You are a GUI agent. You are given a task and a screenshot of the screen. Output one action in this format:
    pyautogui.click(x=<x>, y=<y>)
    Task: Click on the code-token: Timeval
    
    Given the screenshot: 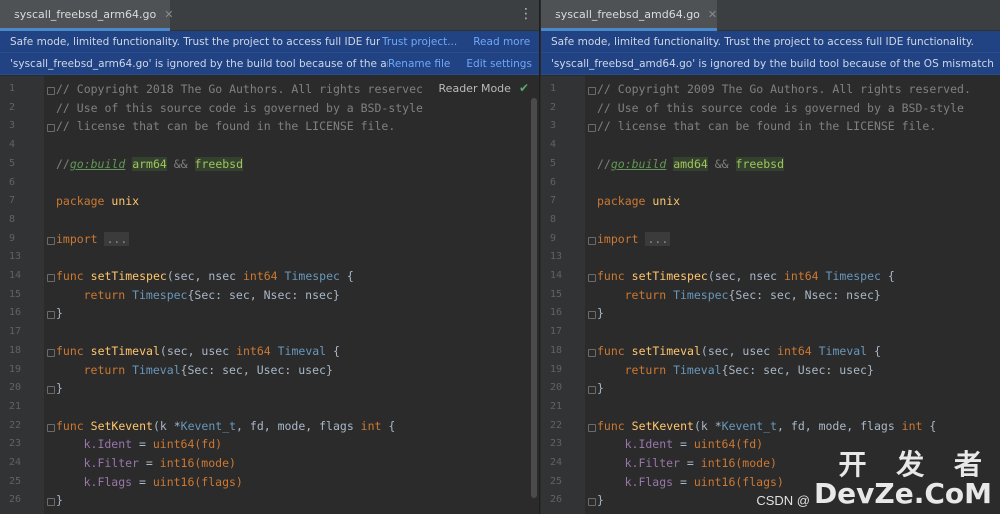 What is the action you would take?
    pyautogui.click(x=697, y=369)
    